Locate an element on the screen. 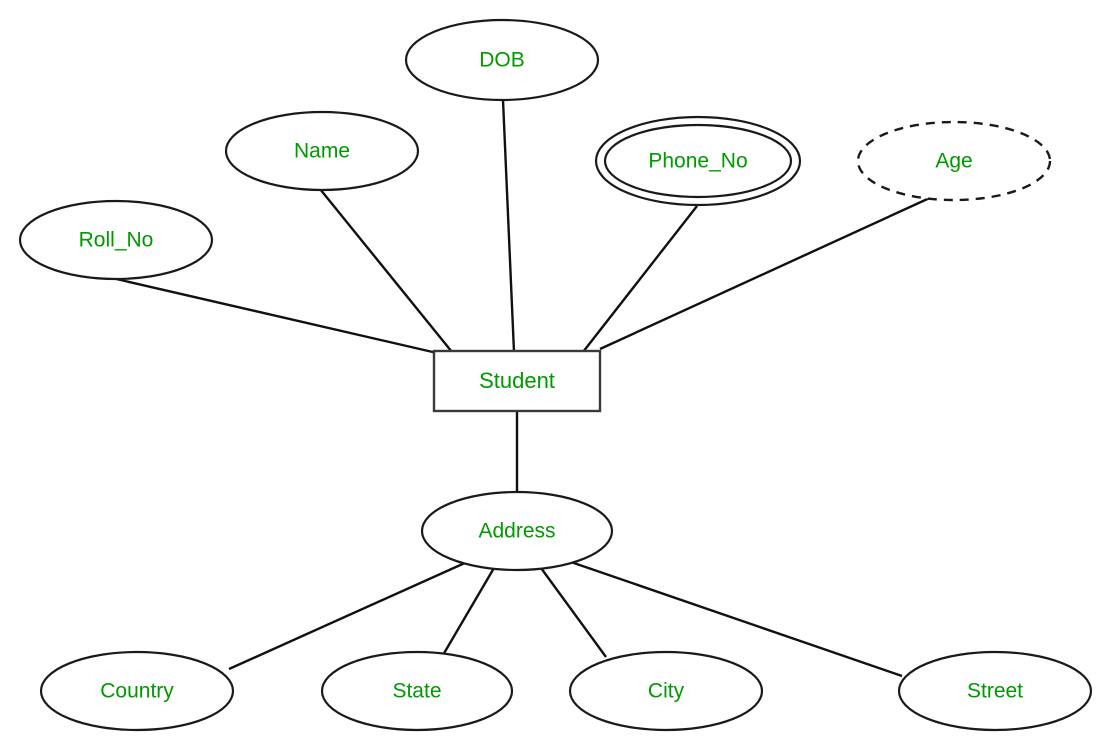  node-address: Address is located at coordinates (517, 531).